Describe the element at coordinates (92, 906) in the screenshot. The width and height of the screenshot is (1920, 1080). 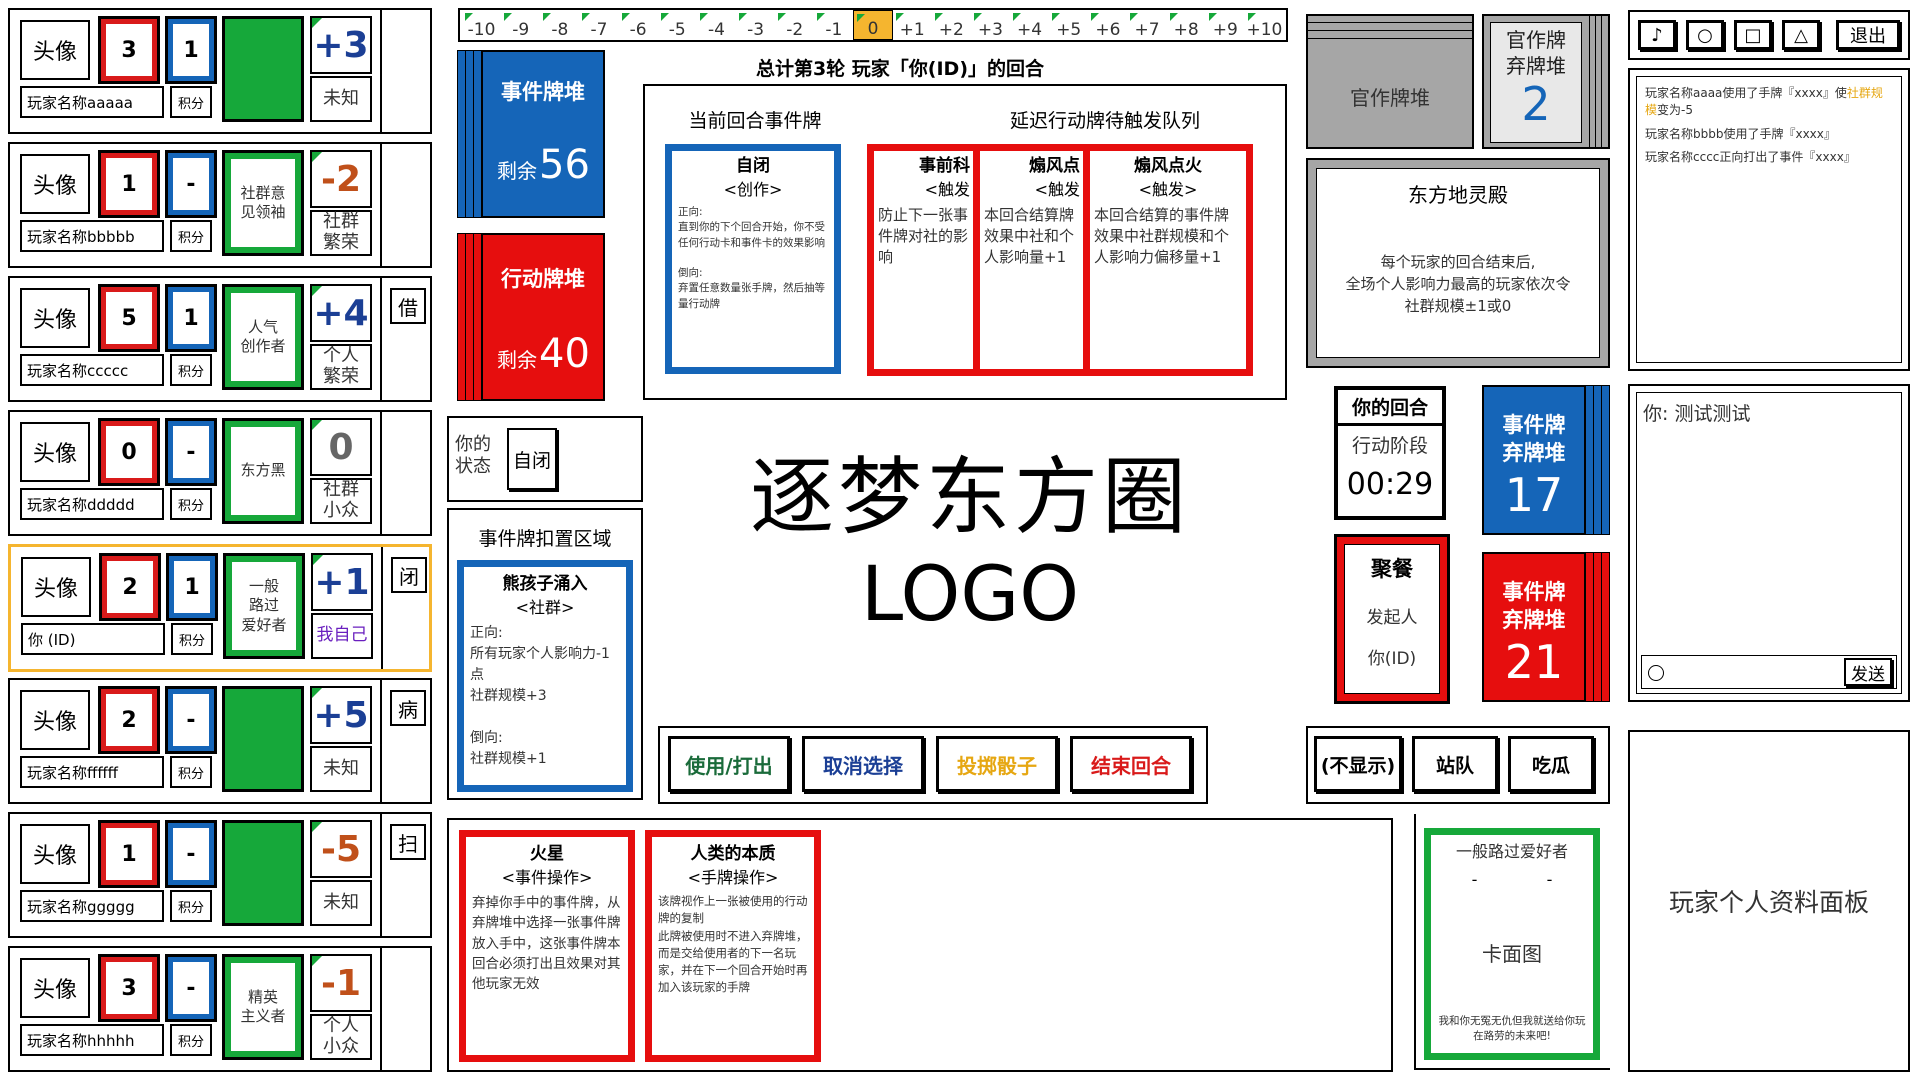
I see `player-name: 玩家名称ggggg` at that location.